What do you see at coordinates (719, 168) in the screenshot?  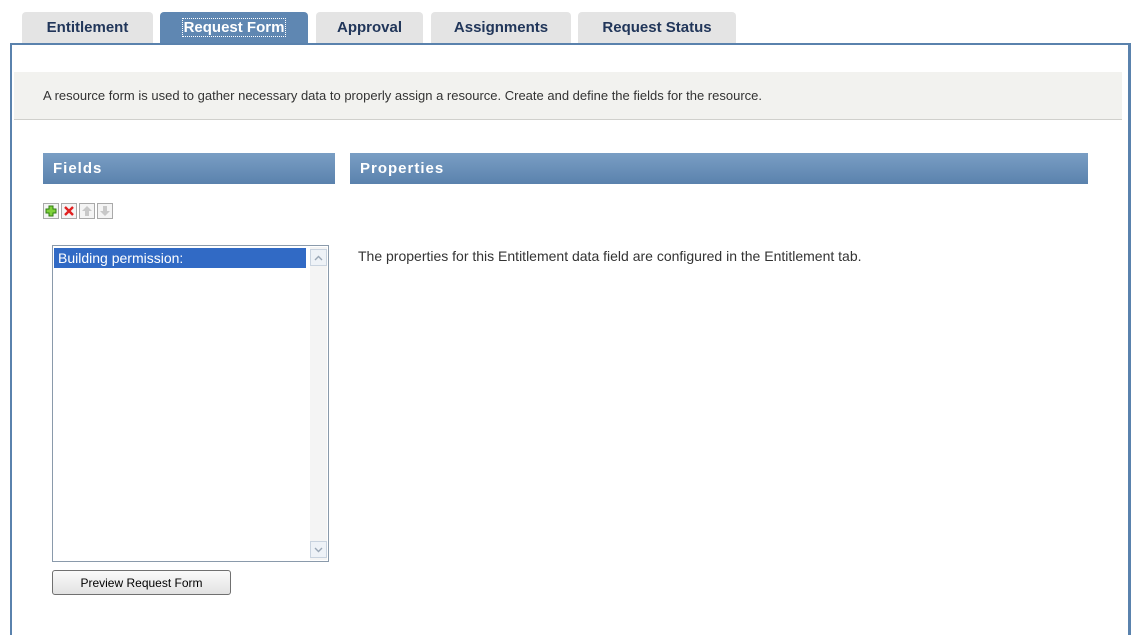 I see `properties-header: Properties` at bounding box center [719, 168].